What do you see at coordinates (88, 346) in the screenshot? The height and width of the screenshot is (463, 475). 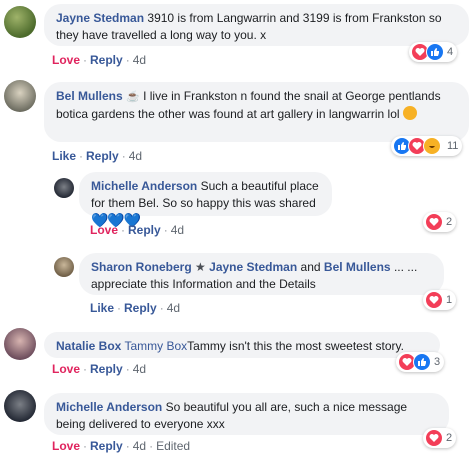 I see `comment-author: Natalie Box` at bounding box center [88, 346].